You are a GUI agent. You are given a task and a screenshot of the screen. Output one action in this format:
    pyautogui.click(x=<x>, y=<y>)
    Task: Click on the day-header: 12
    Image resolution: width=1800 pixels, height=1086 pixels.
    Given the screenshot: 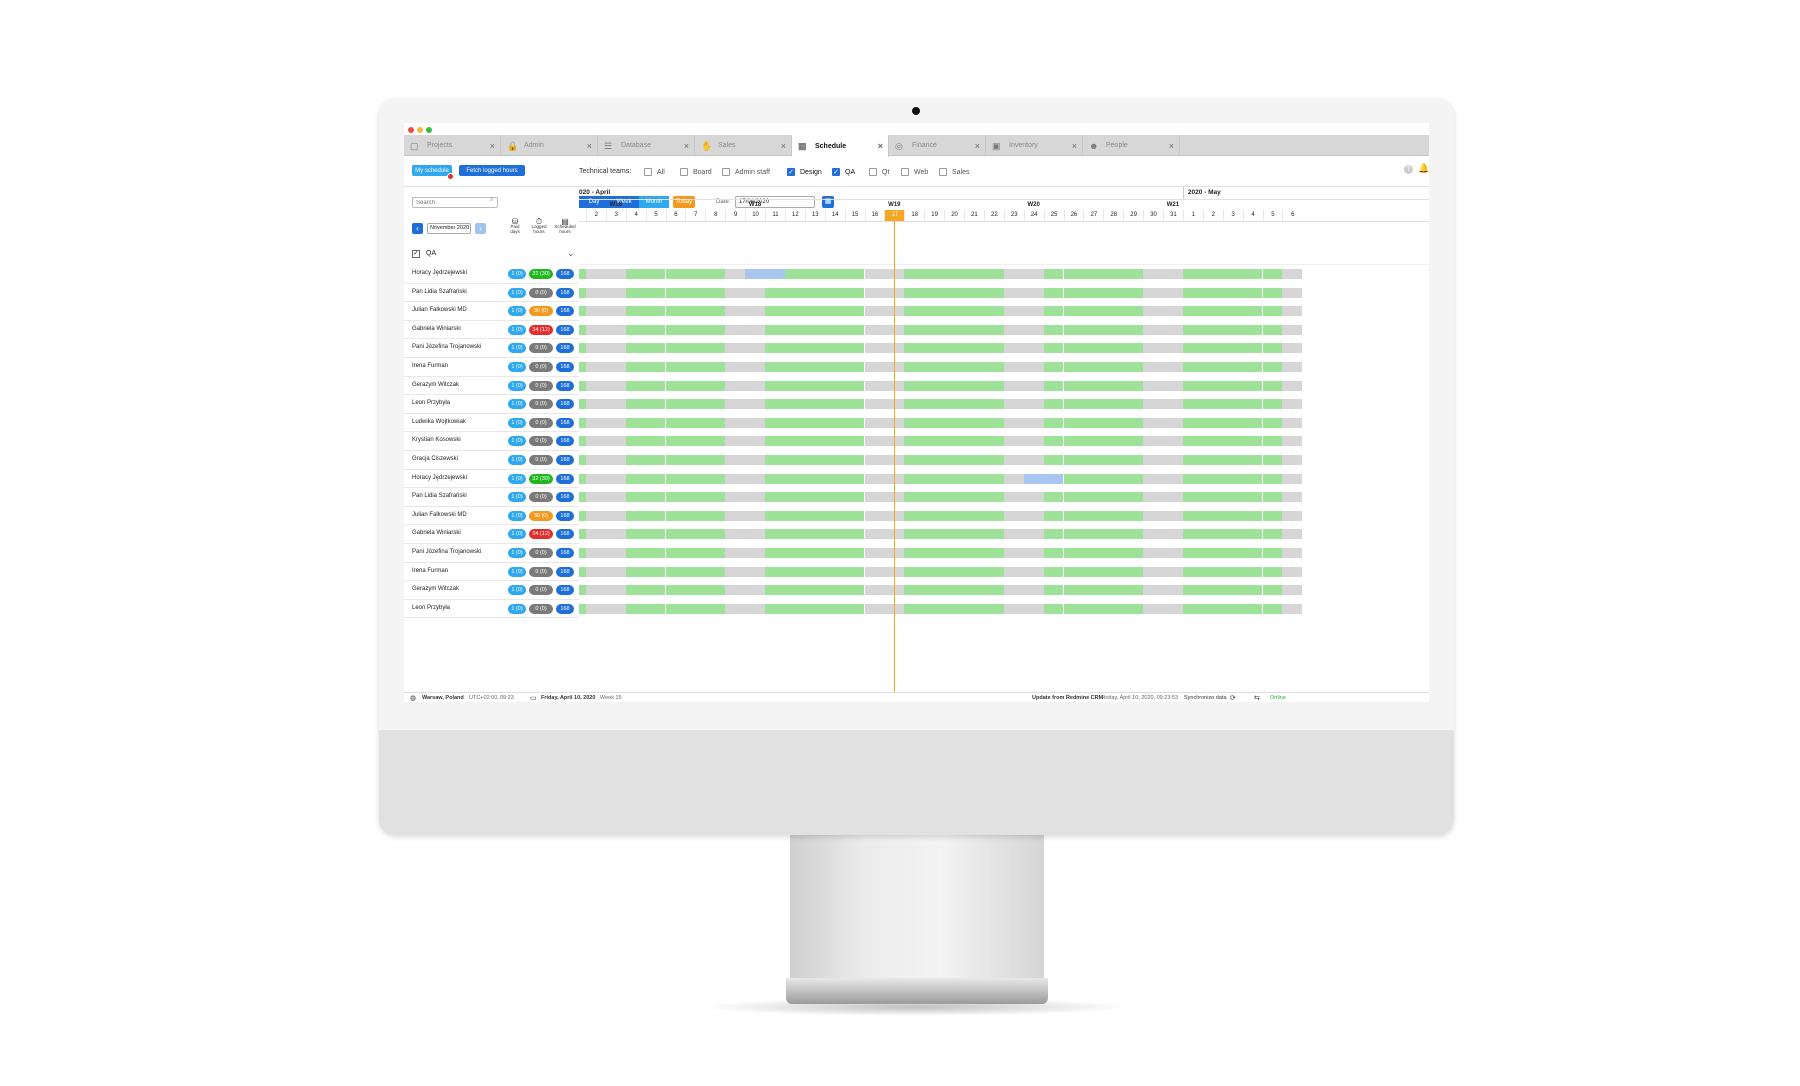 What is the action you would take?
    pyautogui.click(x=794, y=215)
    